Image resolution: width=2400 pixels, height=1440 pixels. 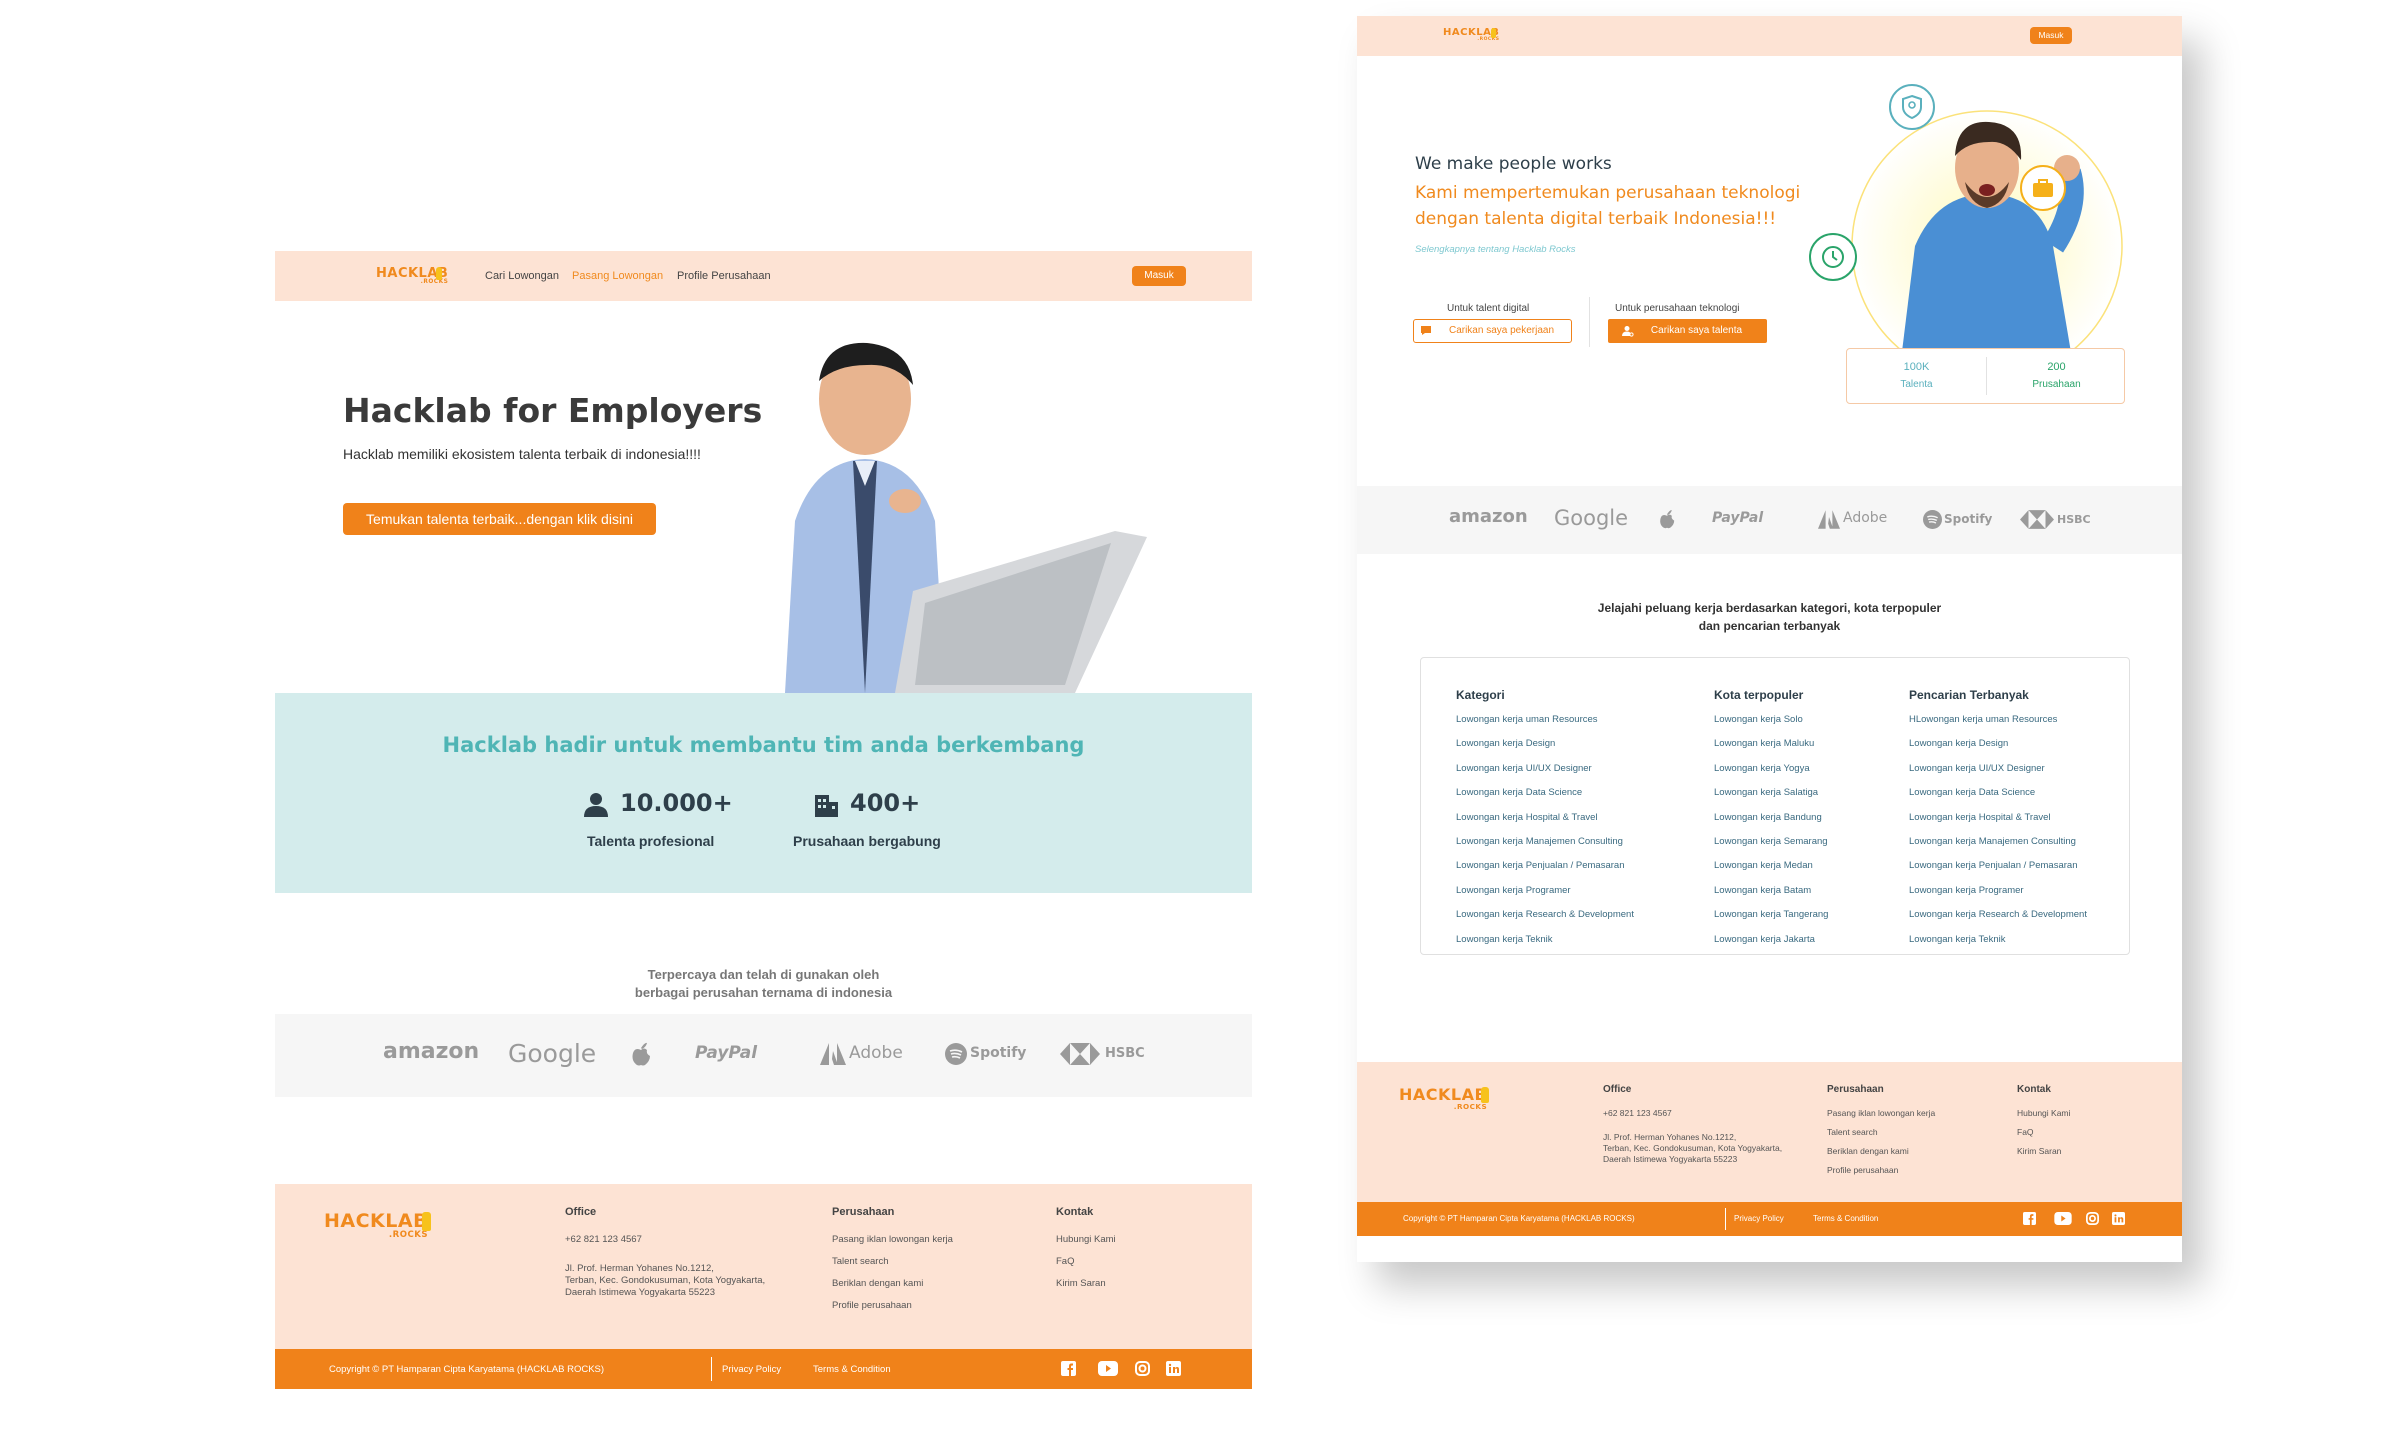 What do you see at coordinates (833, 1054) in the screenshot?
I see `adobe-logo-icon` at bounding box center [833, 1054].